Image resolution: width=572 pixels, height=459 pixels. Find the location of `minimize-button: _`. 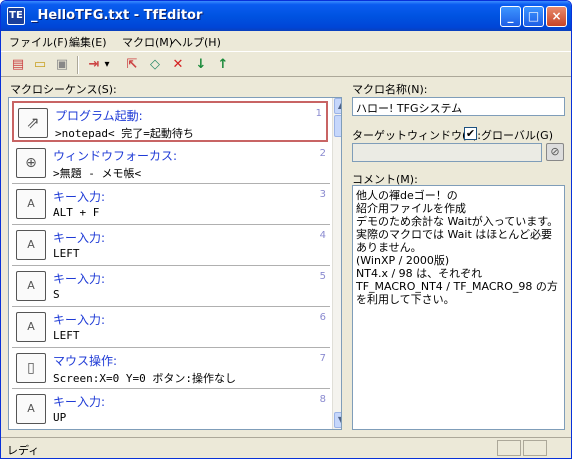

minimize-button: _ is located at coordinates (510, 16).